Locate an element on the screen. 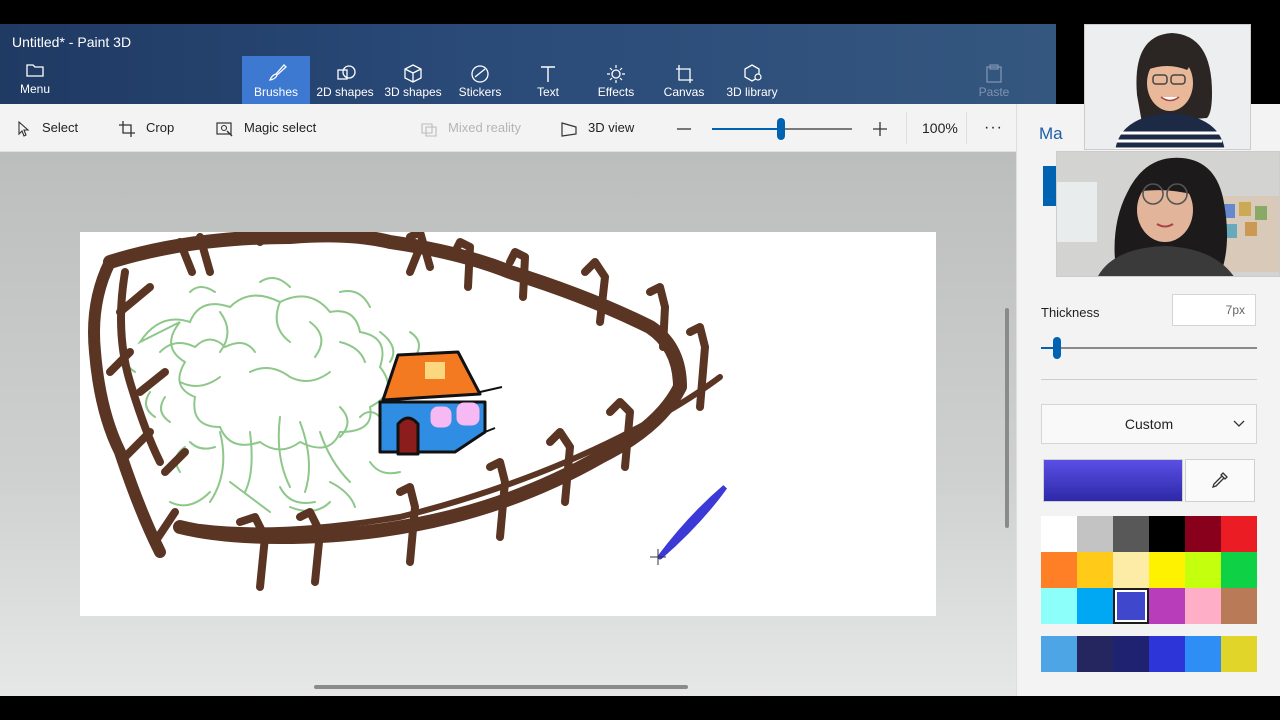  eyedropper-icon is located at coordinates (1219, 480).